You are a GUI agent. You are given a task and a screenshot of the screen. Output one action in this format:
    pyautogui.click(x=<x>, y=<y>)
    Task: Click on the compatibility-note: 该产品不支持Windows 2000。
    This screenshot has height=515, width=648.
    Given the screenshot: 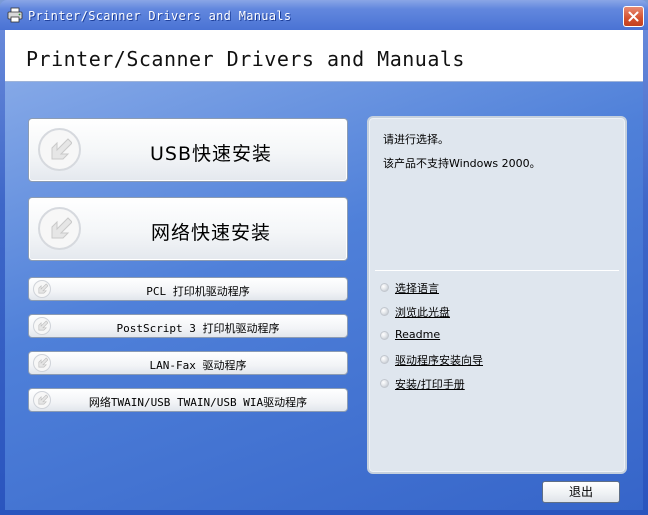 What is the action you would take?
    pyautogui.click(x=462, y=163)
    